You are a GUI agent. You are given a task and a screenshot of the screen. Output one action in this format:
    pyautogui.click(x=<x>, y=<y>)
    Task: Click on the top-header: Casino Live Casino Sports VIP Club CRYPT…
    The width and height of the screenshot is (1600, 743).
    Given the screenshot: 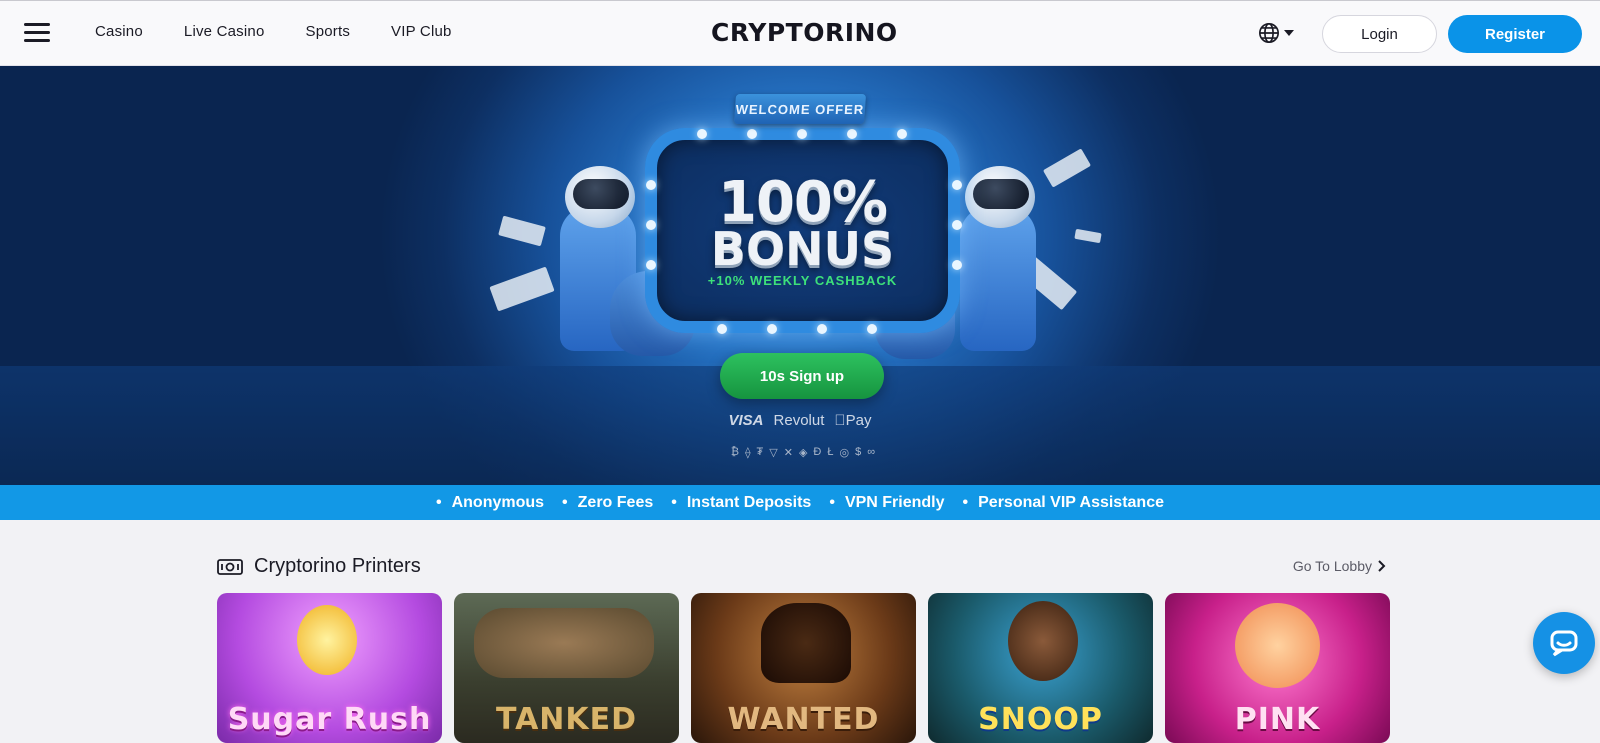 What is the action you would take?
    pyautogui.click(x=800, y=33)
    